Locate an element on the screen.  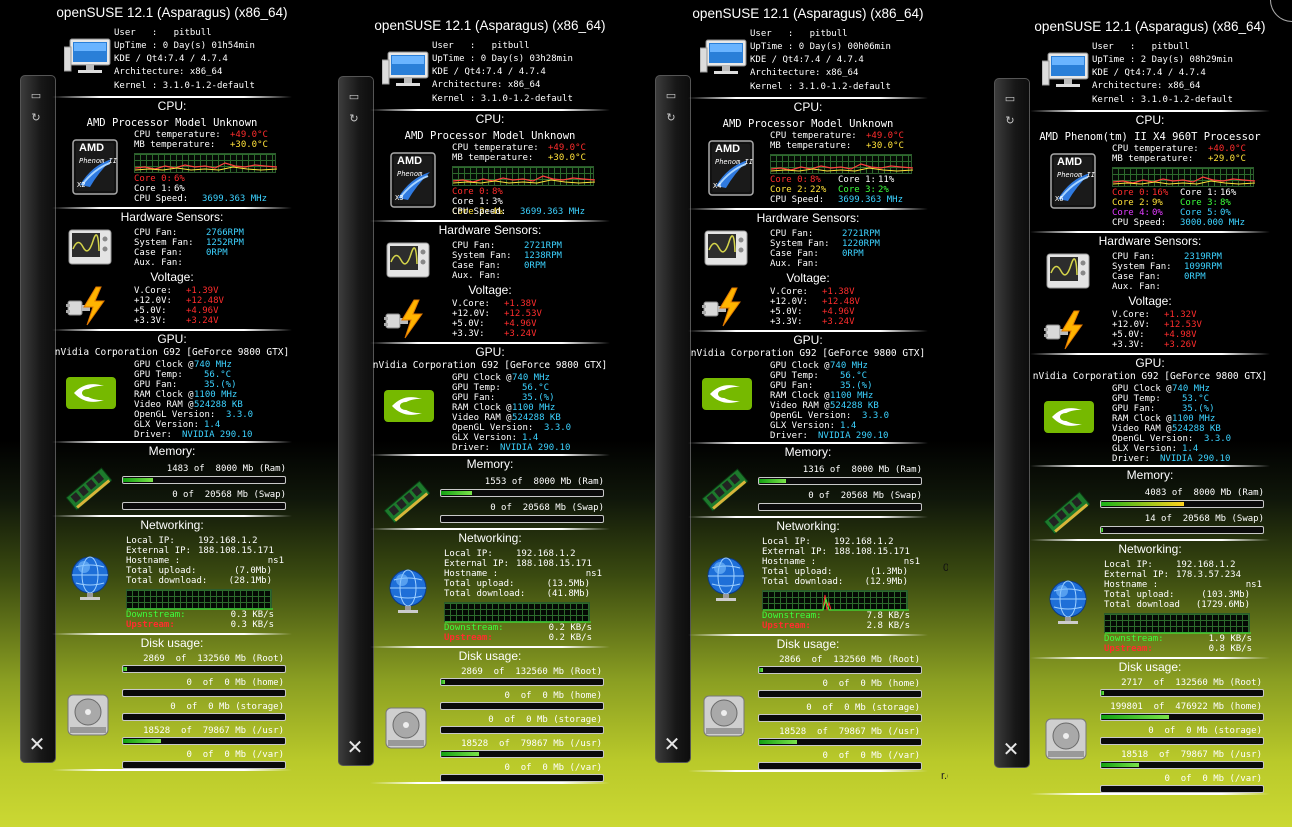
disk-row-0-bar-fill is located at coordinates (761, 670).